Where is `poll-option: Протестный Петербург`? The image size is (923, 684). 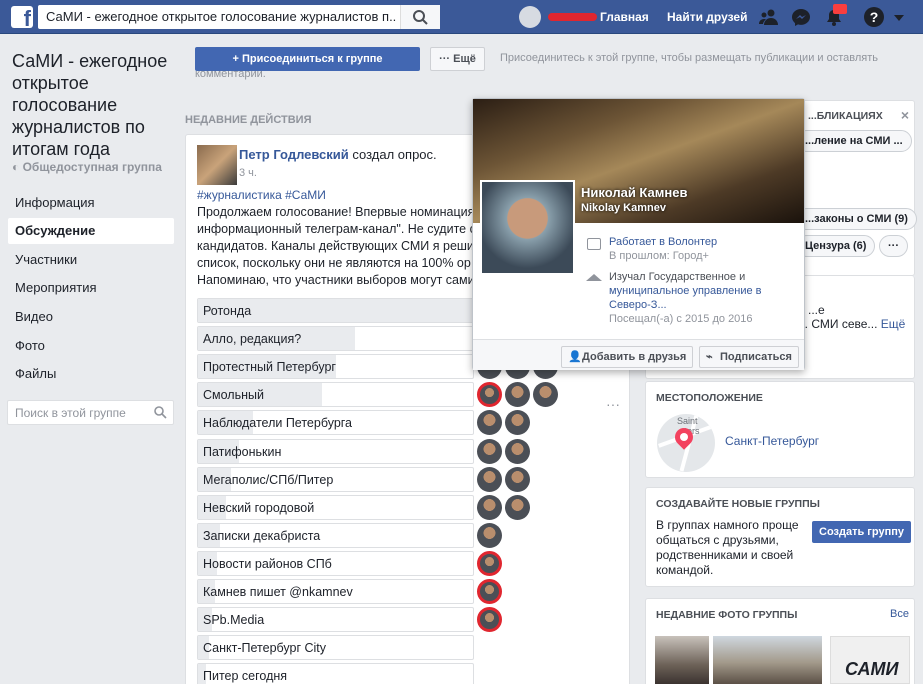
poll-option: Протестный Петербург is located at coordinates (335, 367).